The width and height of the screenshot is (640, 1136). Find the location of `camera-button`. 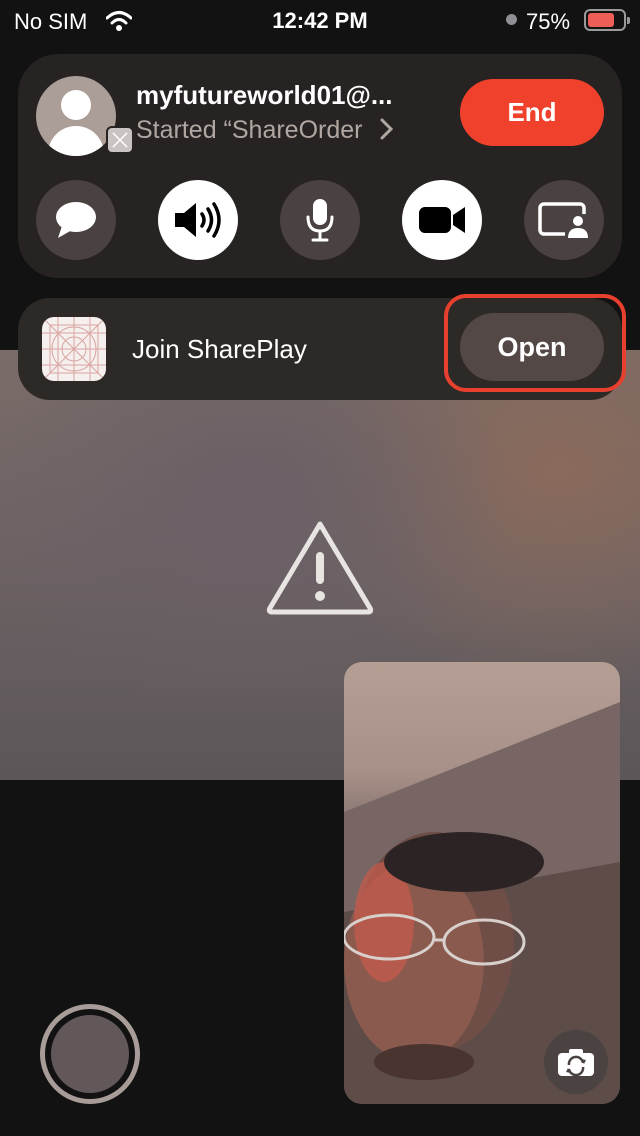

camera-button is located at coordinates (442, 220).